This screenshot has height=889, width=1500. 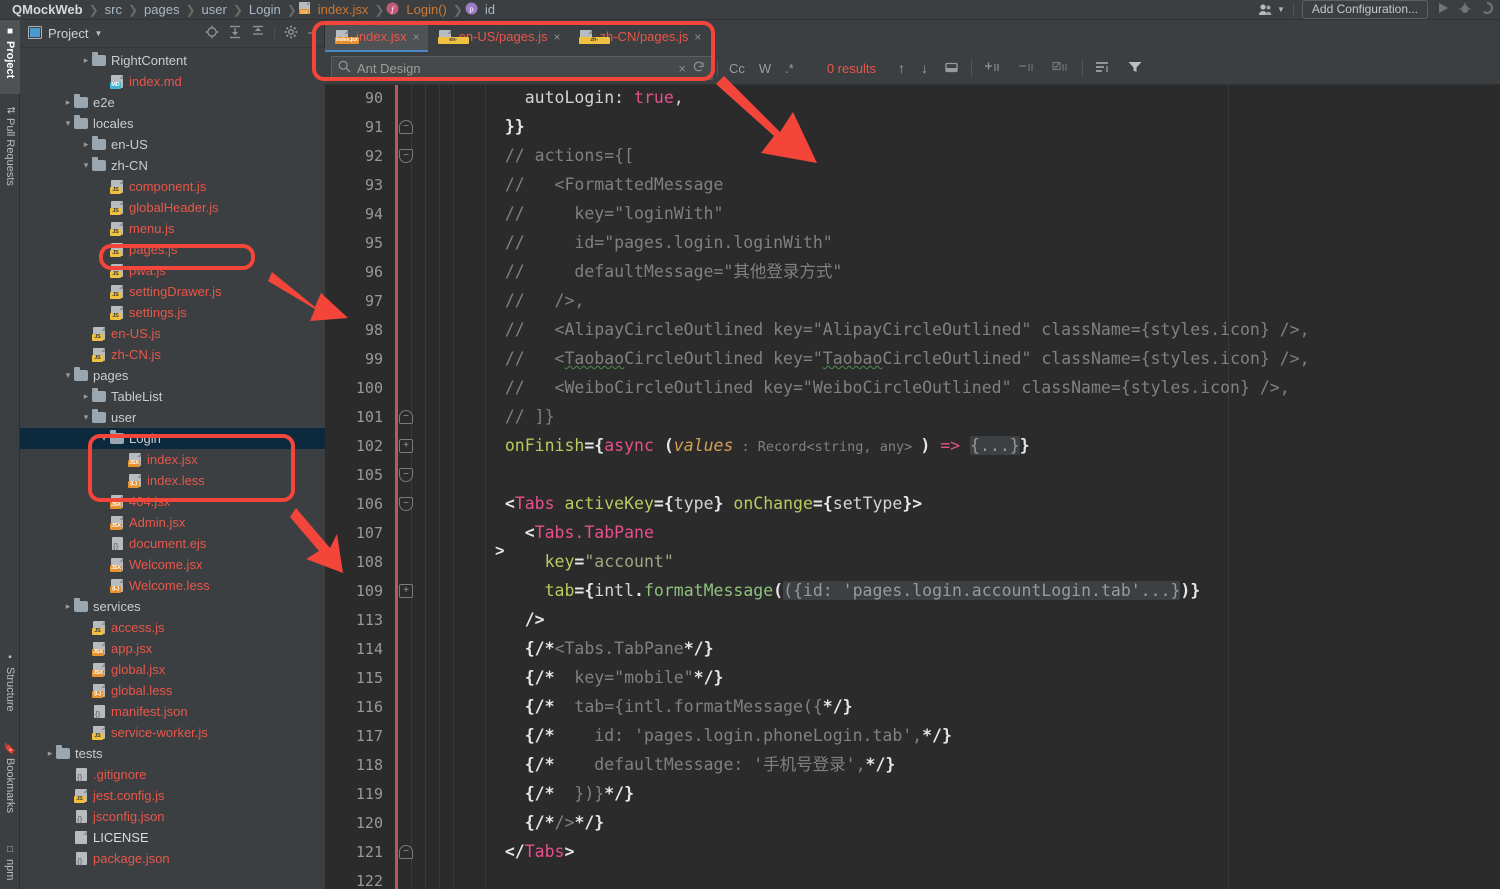 I want to click on sidebar-item-structure: ▪ Structure, so click(x=10, y=688).